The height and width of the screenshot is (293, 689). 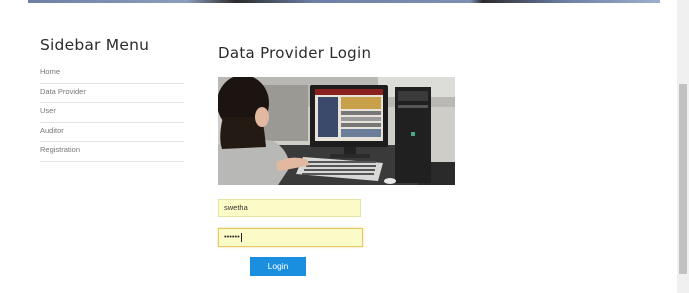 I want to click on main-content: Data Provider Login, so click(x=294, y=53).